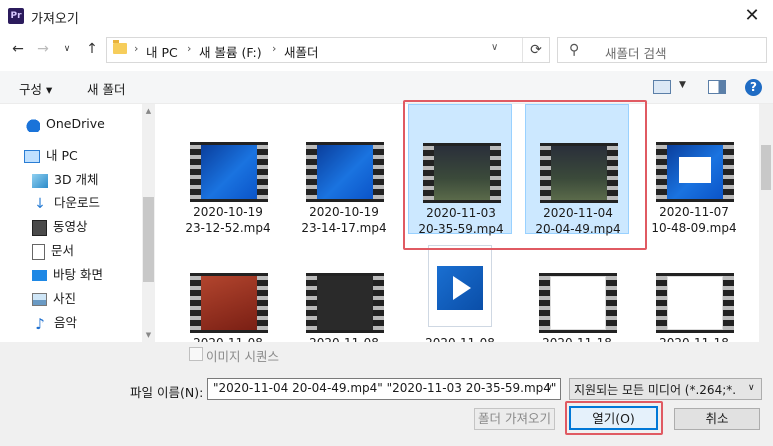 Image resolution: width=773 pixels, height=446 pixels. Describe the element at coordinates (344, 228) in the screenshot. I see `file-name-line2: 23-14-17.mp4` at that location.